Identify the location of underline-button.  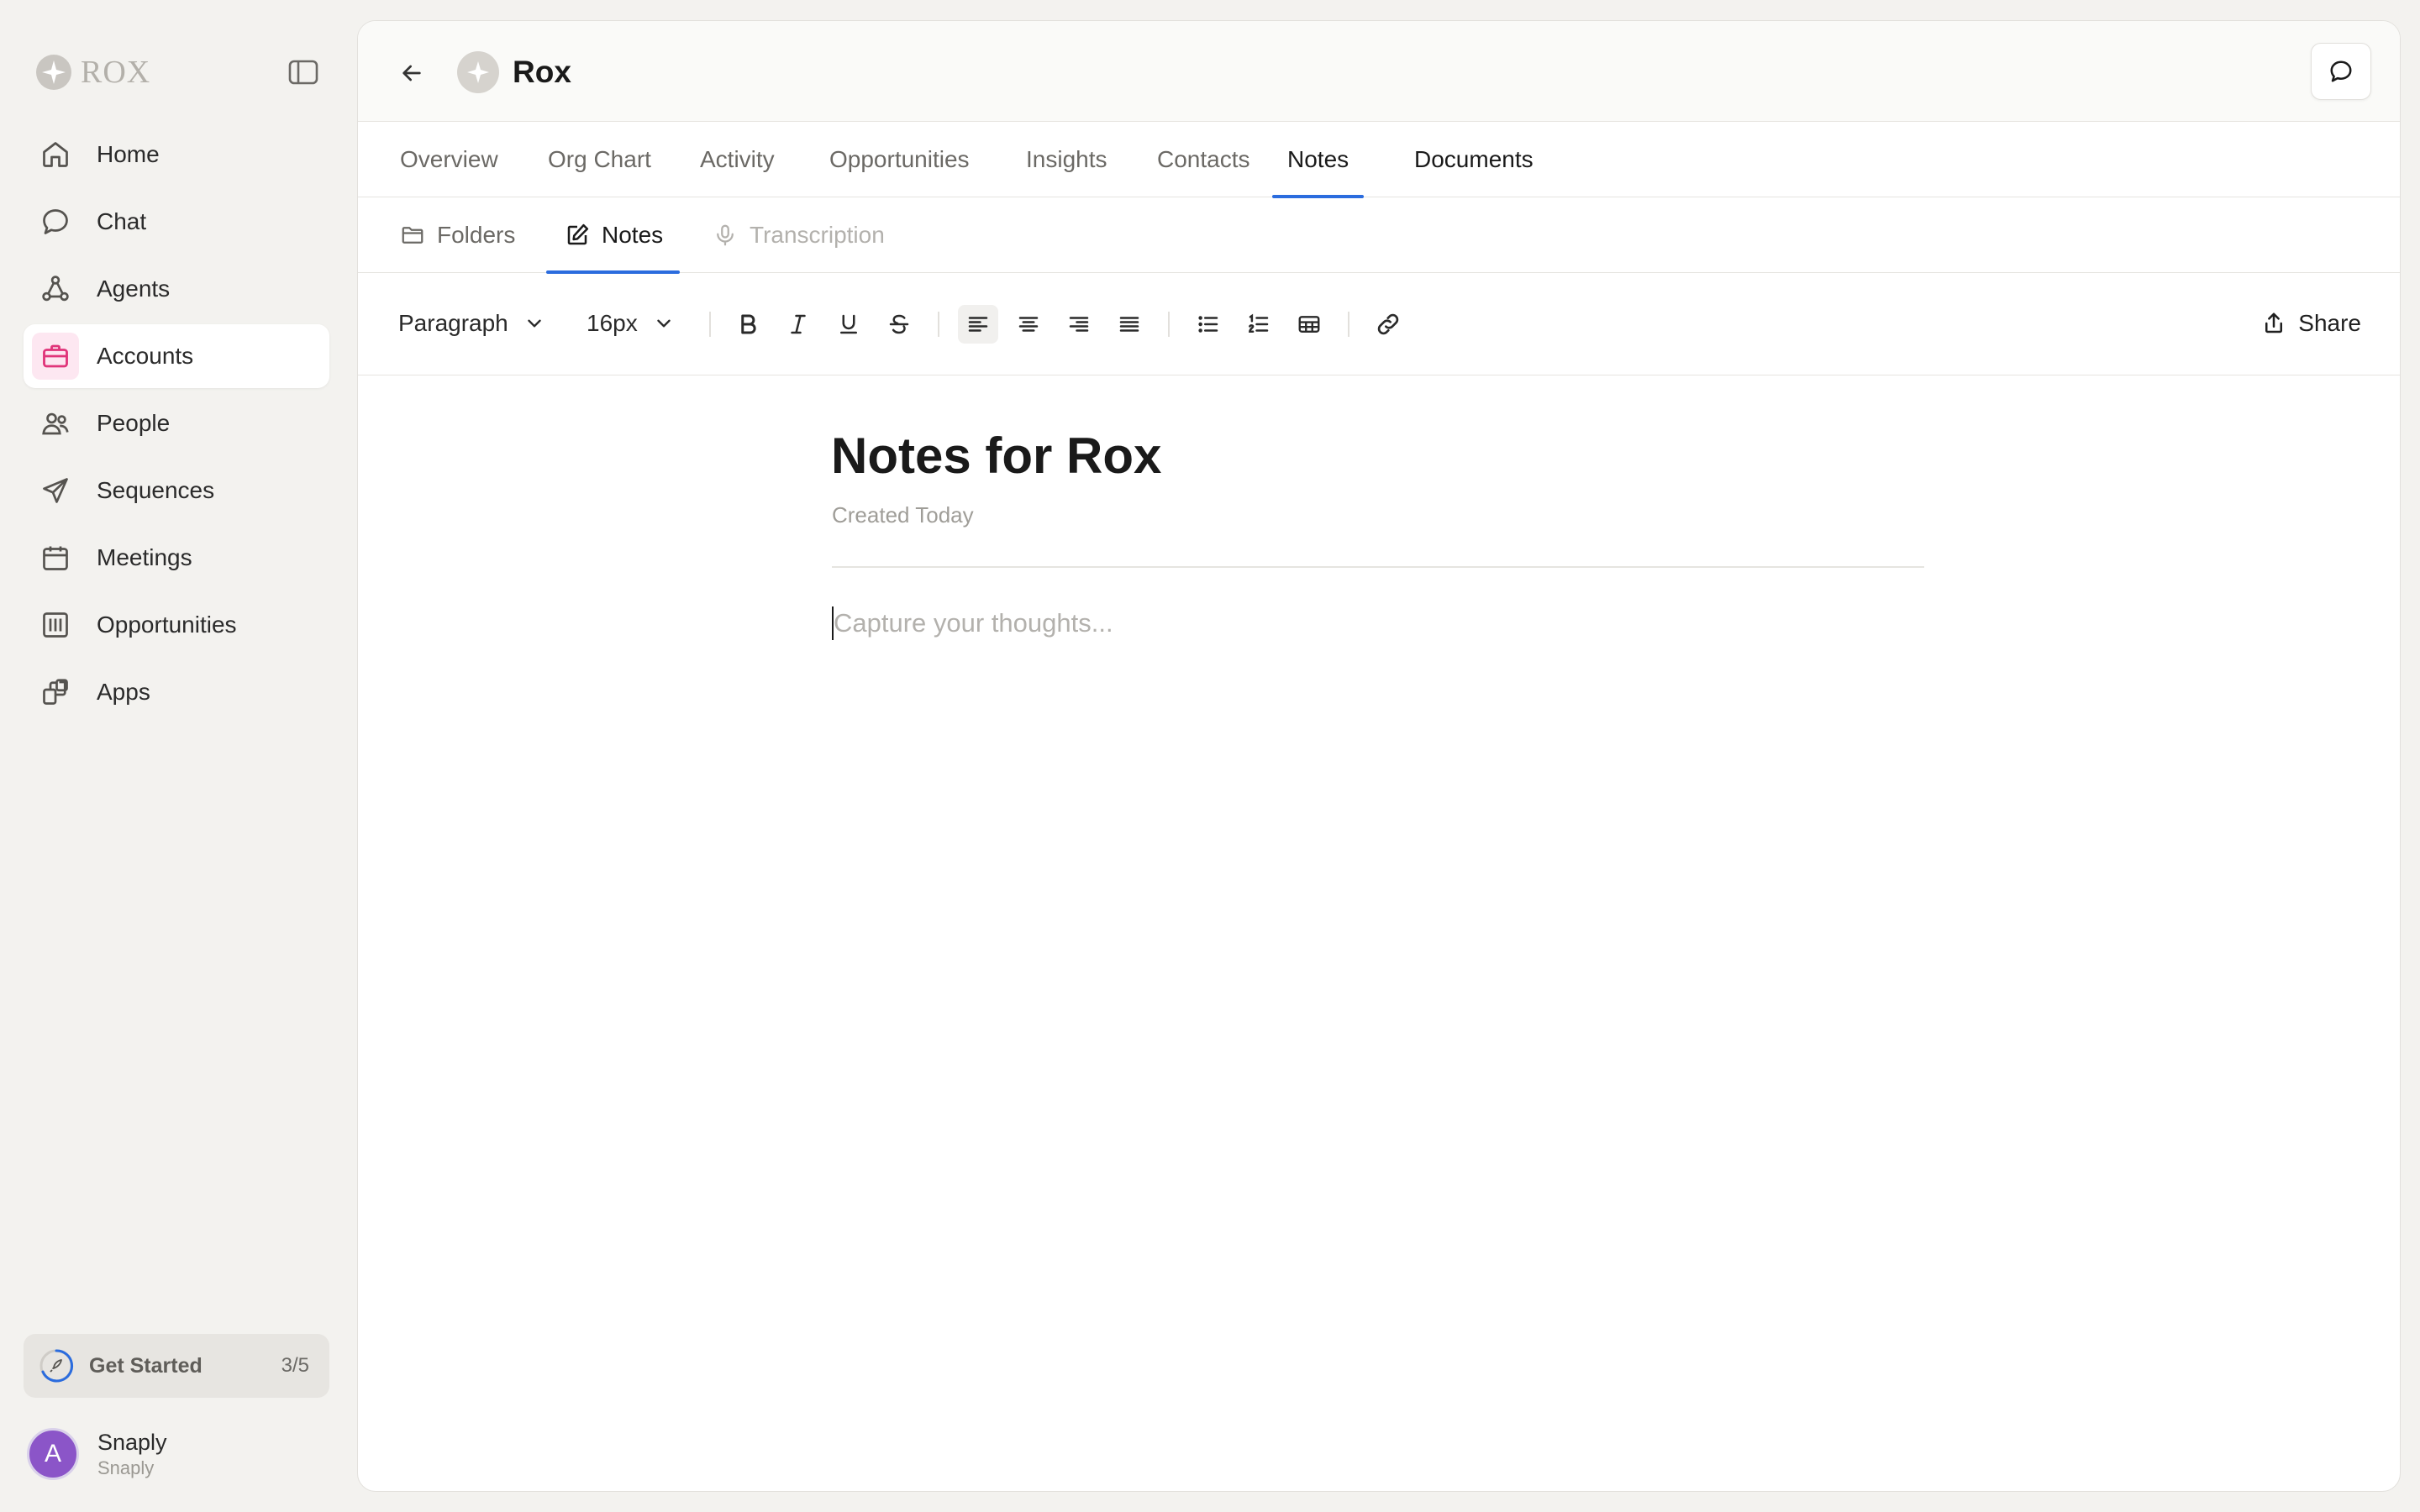
(849, 324).